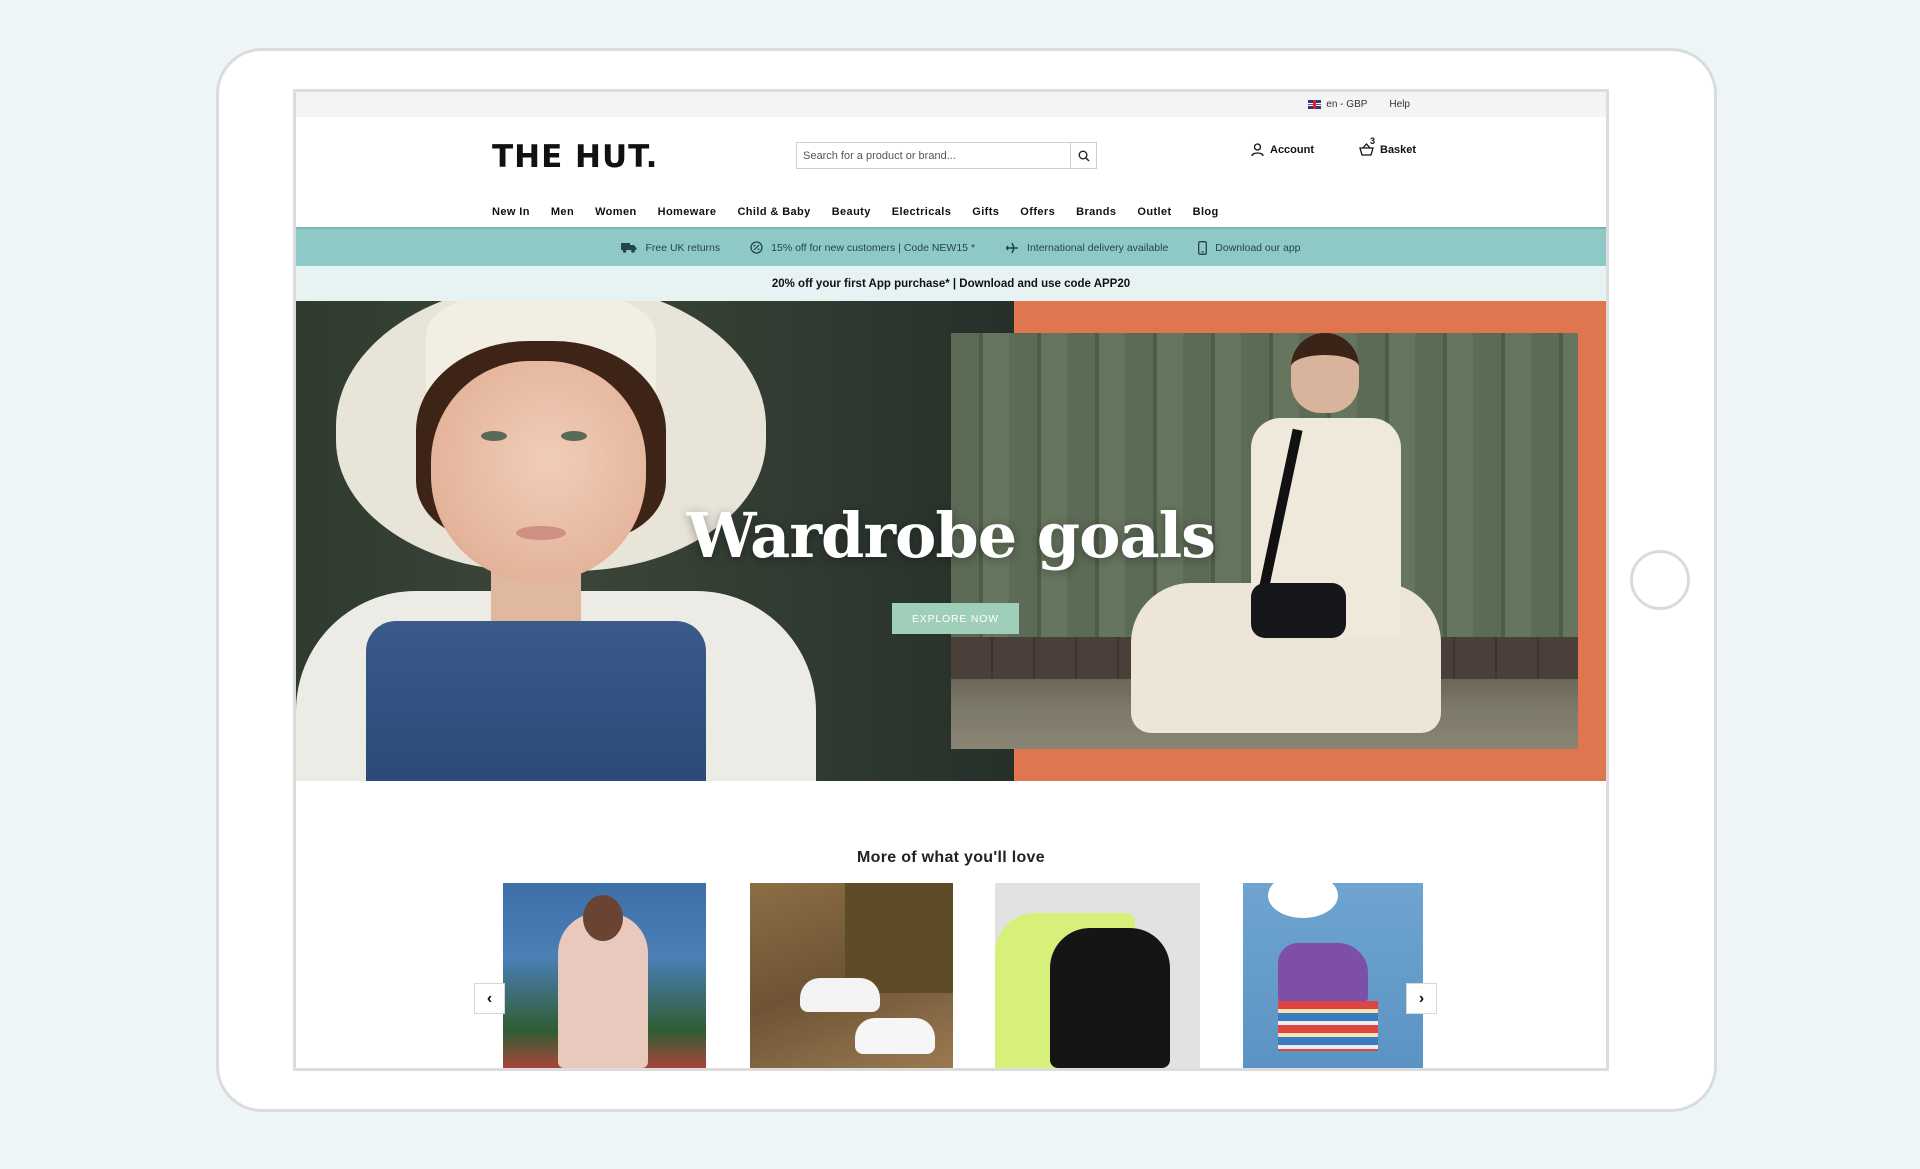 The height and width of the screenshot is (1169, 1920). What do you see at coordinates (629, 248) in the screenshot?
I see `truck-icon` at bounding box center [629, 248].